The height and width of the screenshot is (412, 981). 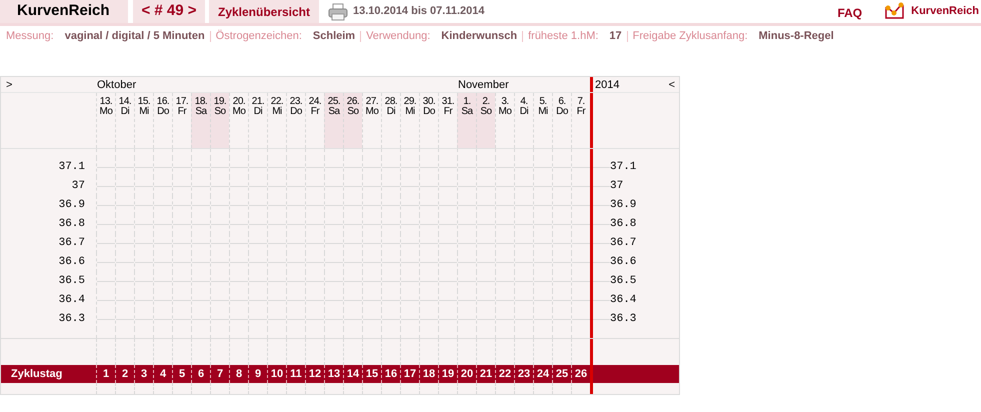 What do you see at coordinates (563, 36) in the screenshot?
I see `info-label: früheste 1.hM:` at bounding box center [563, 36].